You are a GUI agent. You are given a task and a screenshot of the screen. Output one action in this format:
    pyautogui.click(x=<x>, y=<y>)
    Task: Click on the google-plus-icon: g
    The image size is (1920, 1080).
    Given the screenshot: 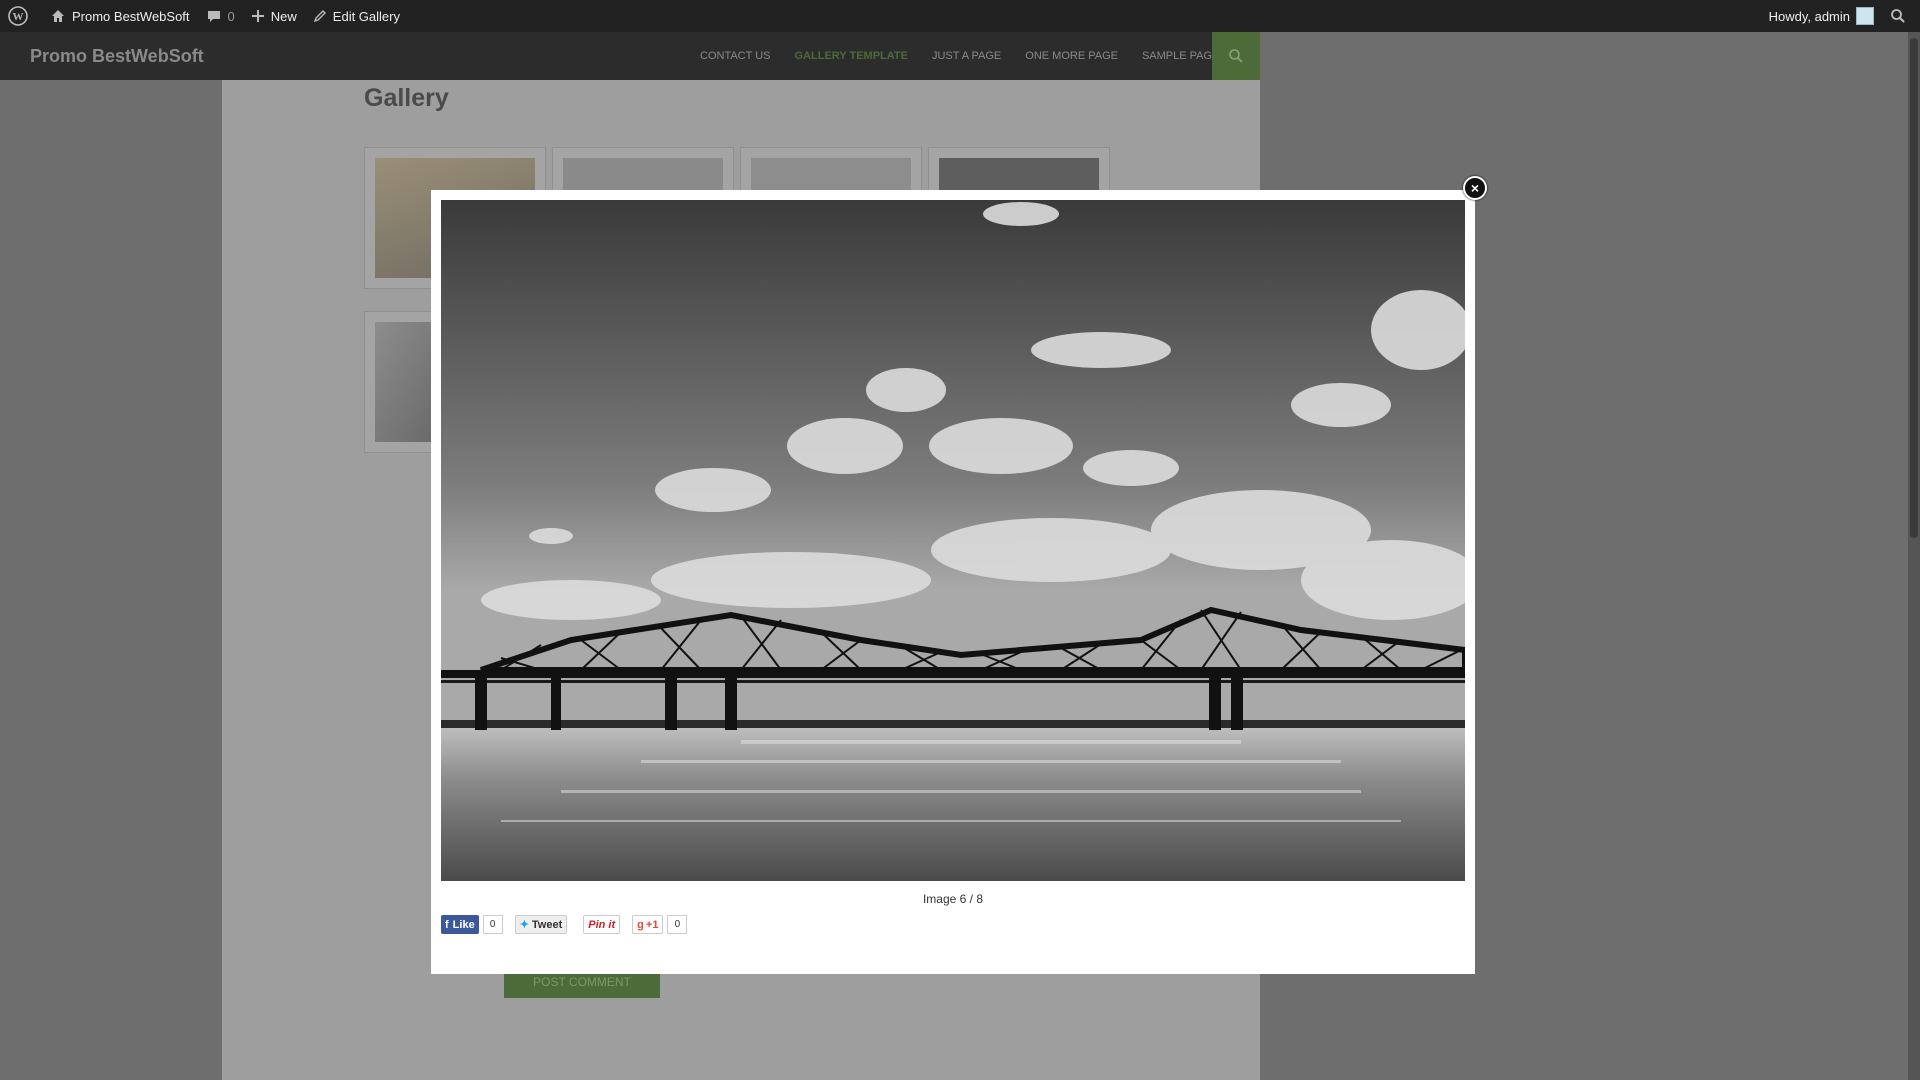 What is the action you would take?
    pyautogui.click(x=640, y=924)
    